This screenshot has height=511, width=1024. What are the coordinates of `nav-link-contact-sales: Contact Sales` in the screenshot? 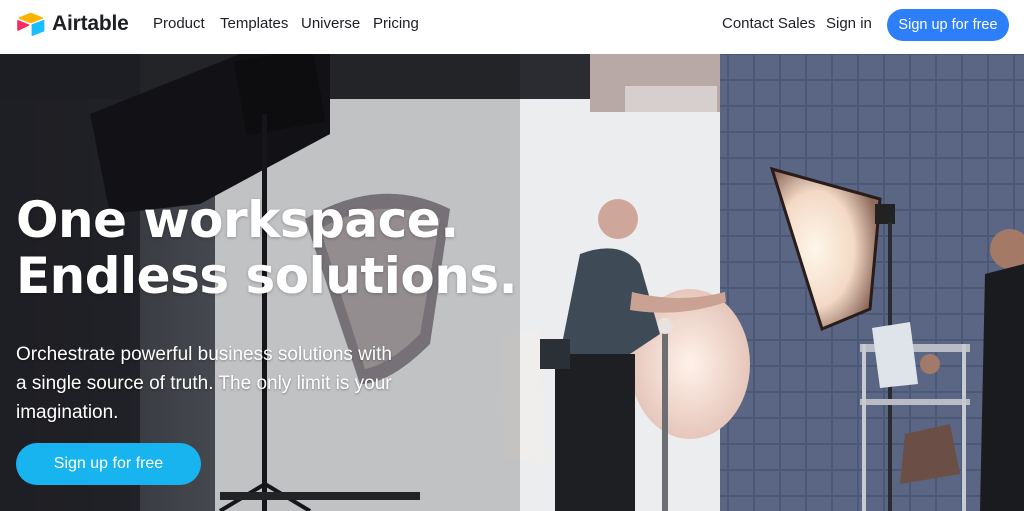 It's located at (768, 23).